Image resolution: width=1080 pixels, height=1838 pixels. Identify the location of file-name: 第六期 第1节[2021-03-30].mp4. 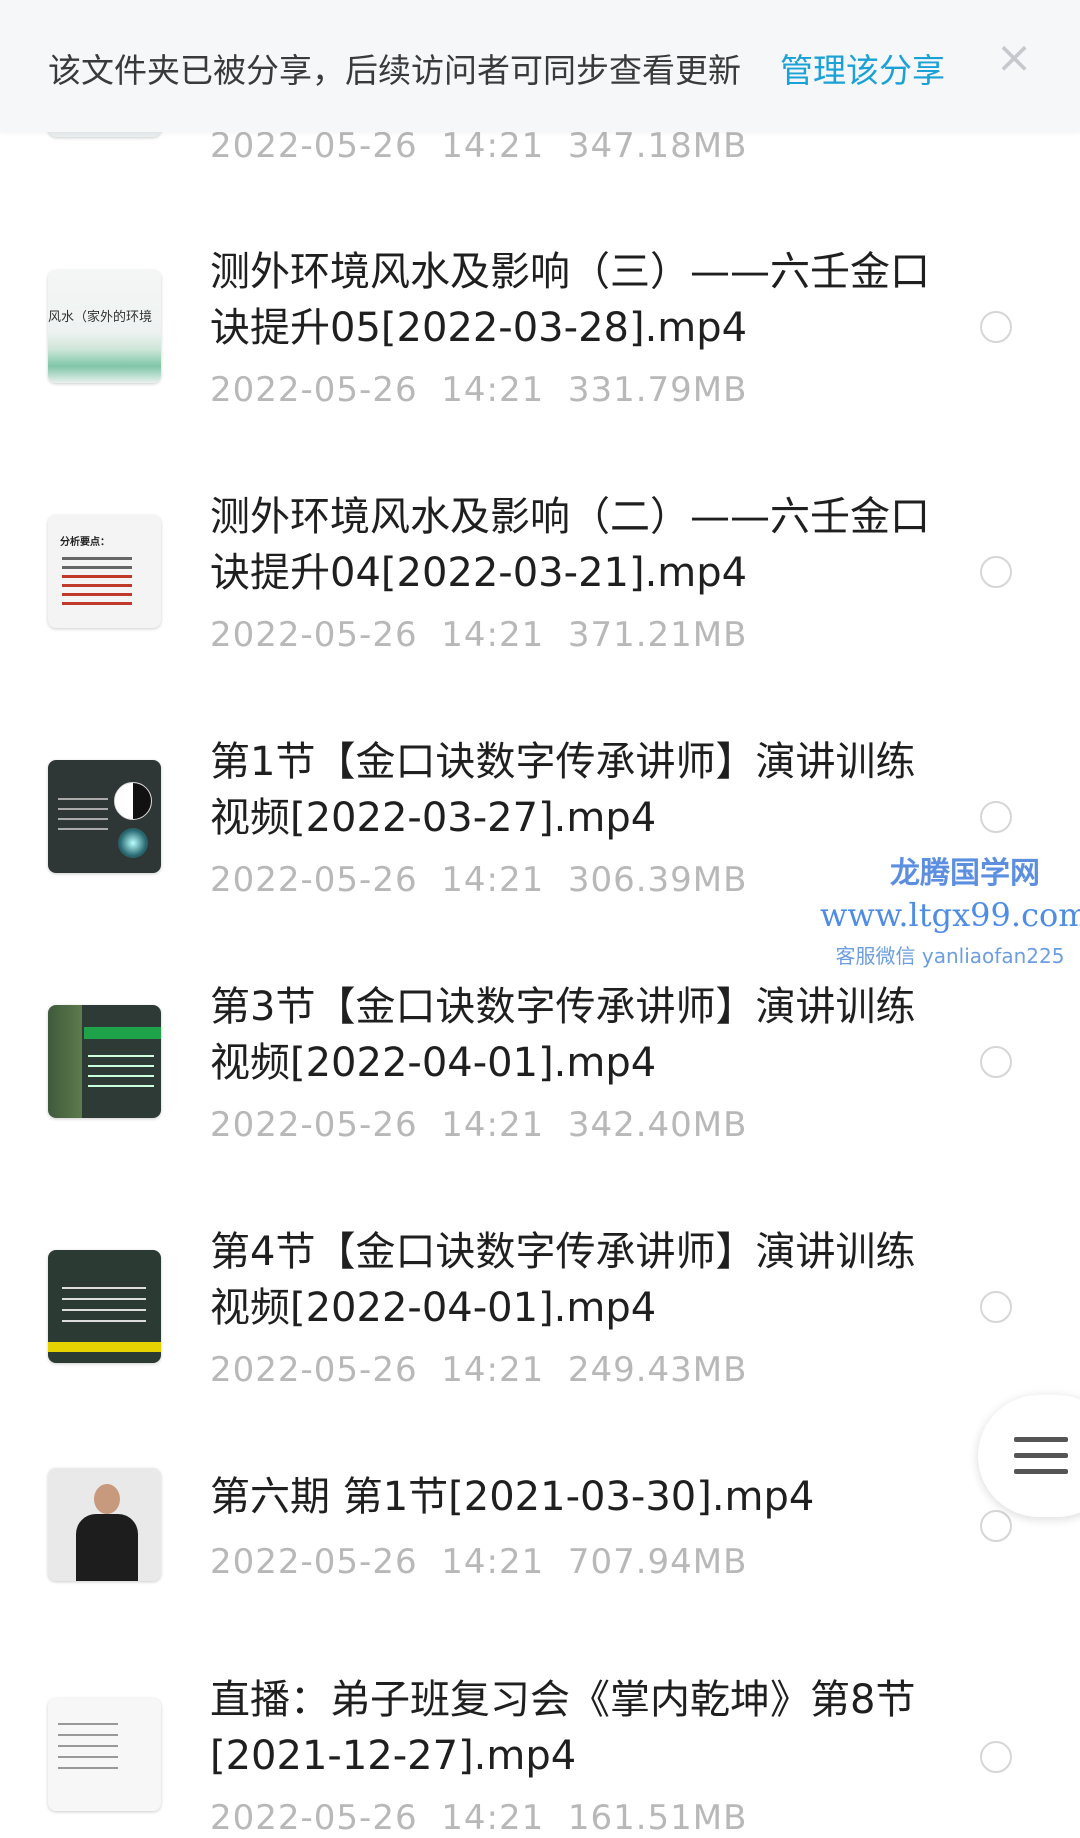
(512, 1497).